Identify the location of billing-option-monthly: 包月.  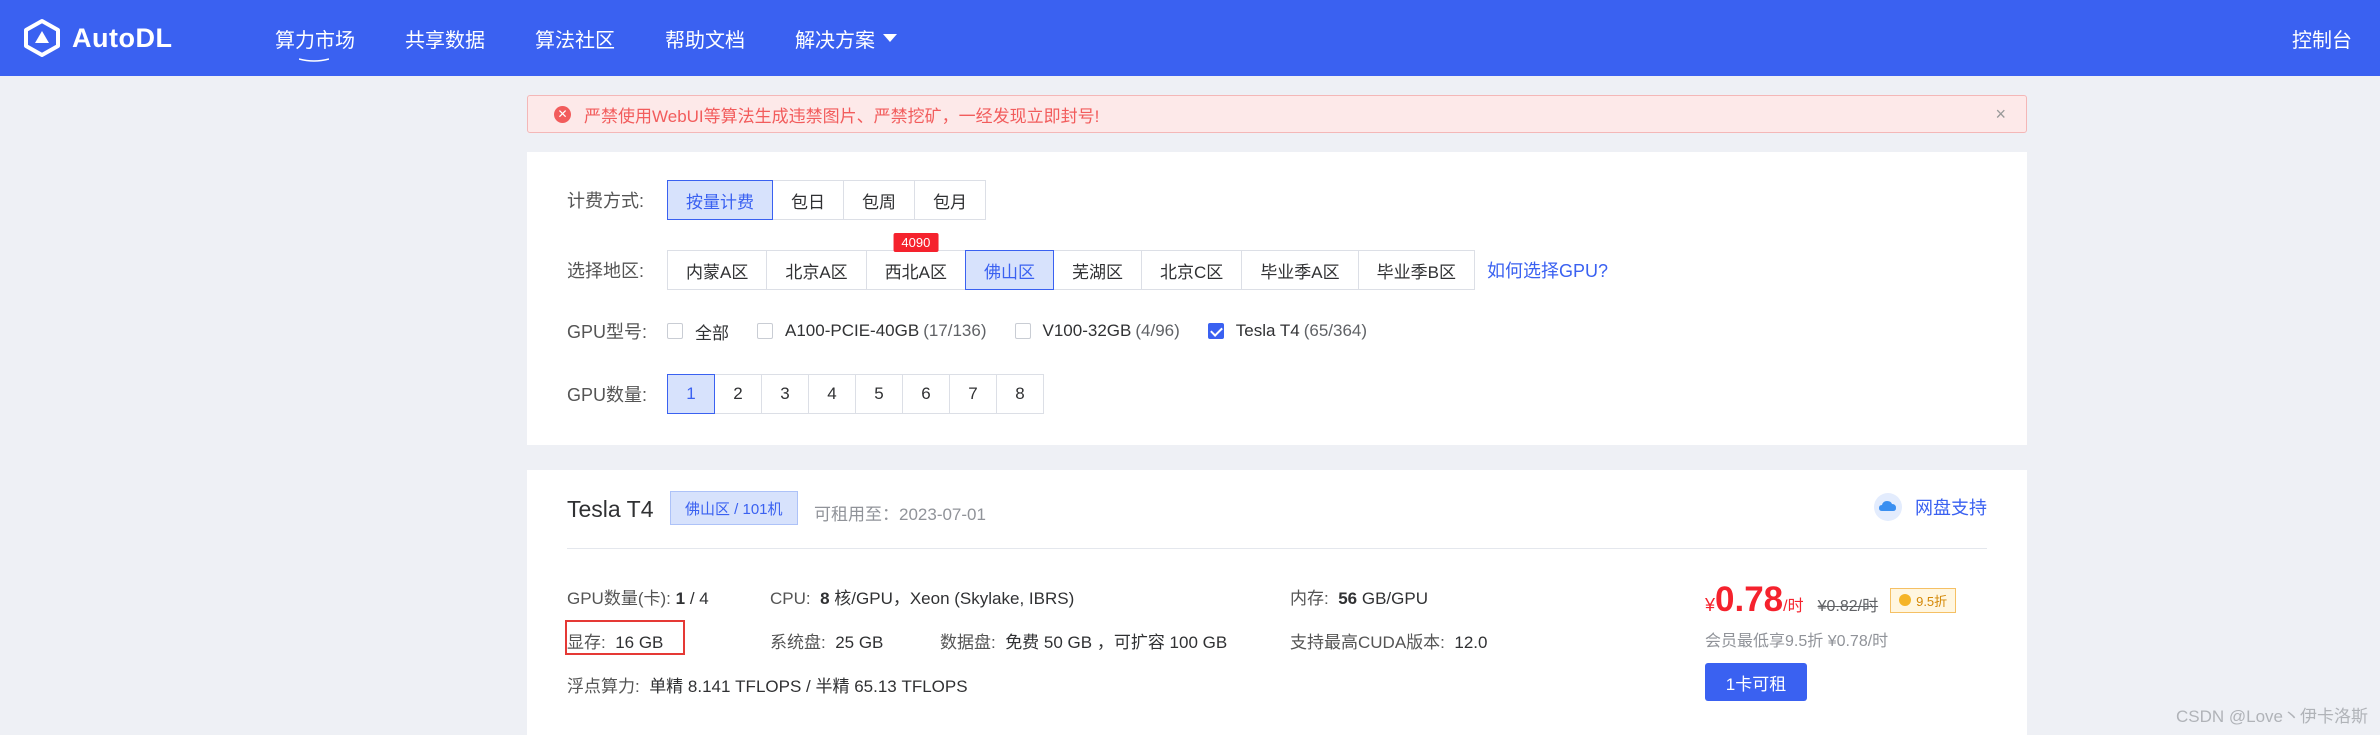
(950, 200).